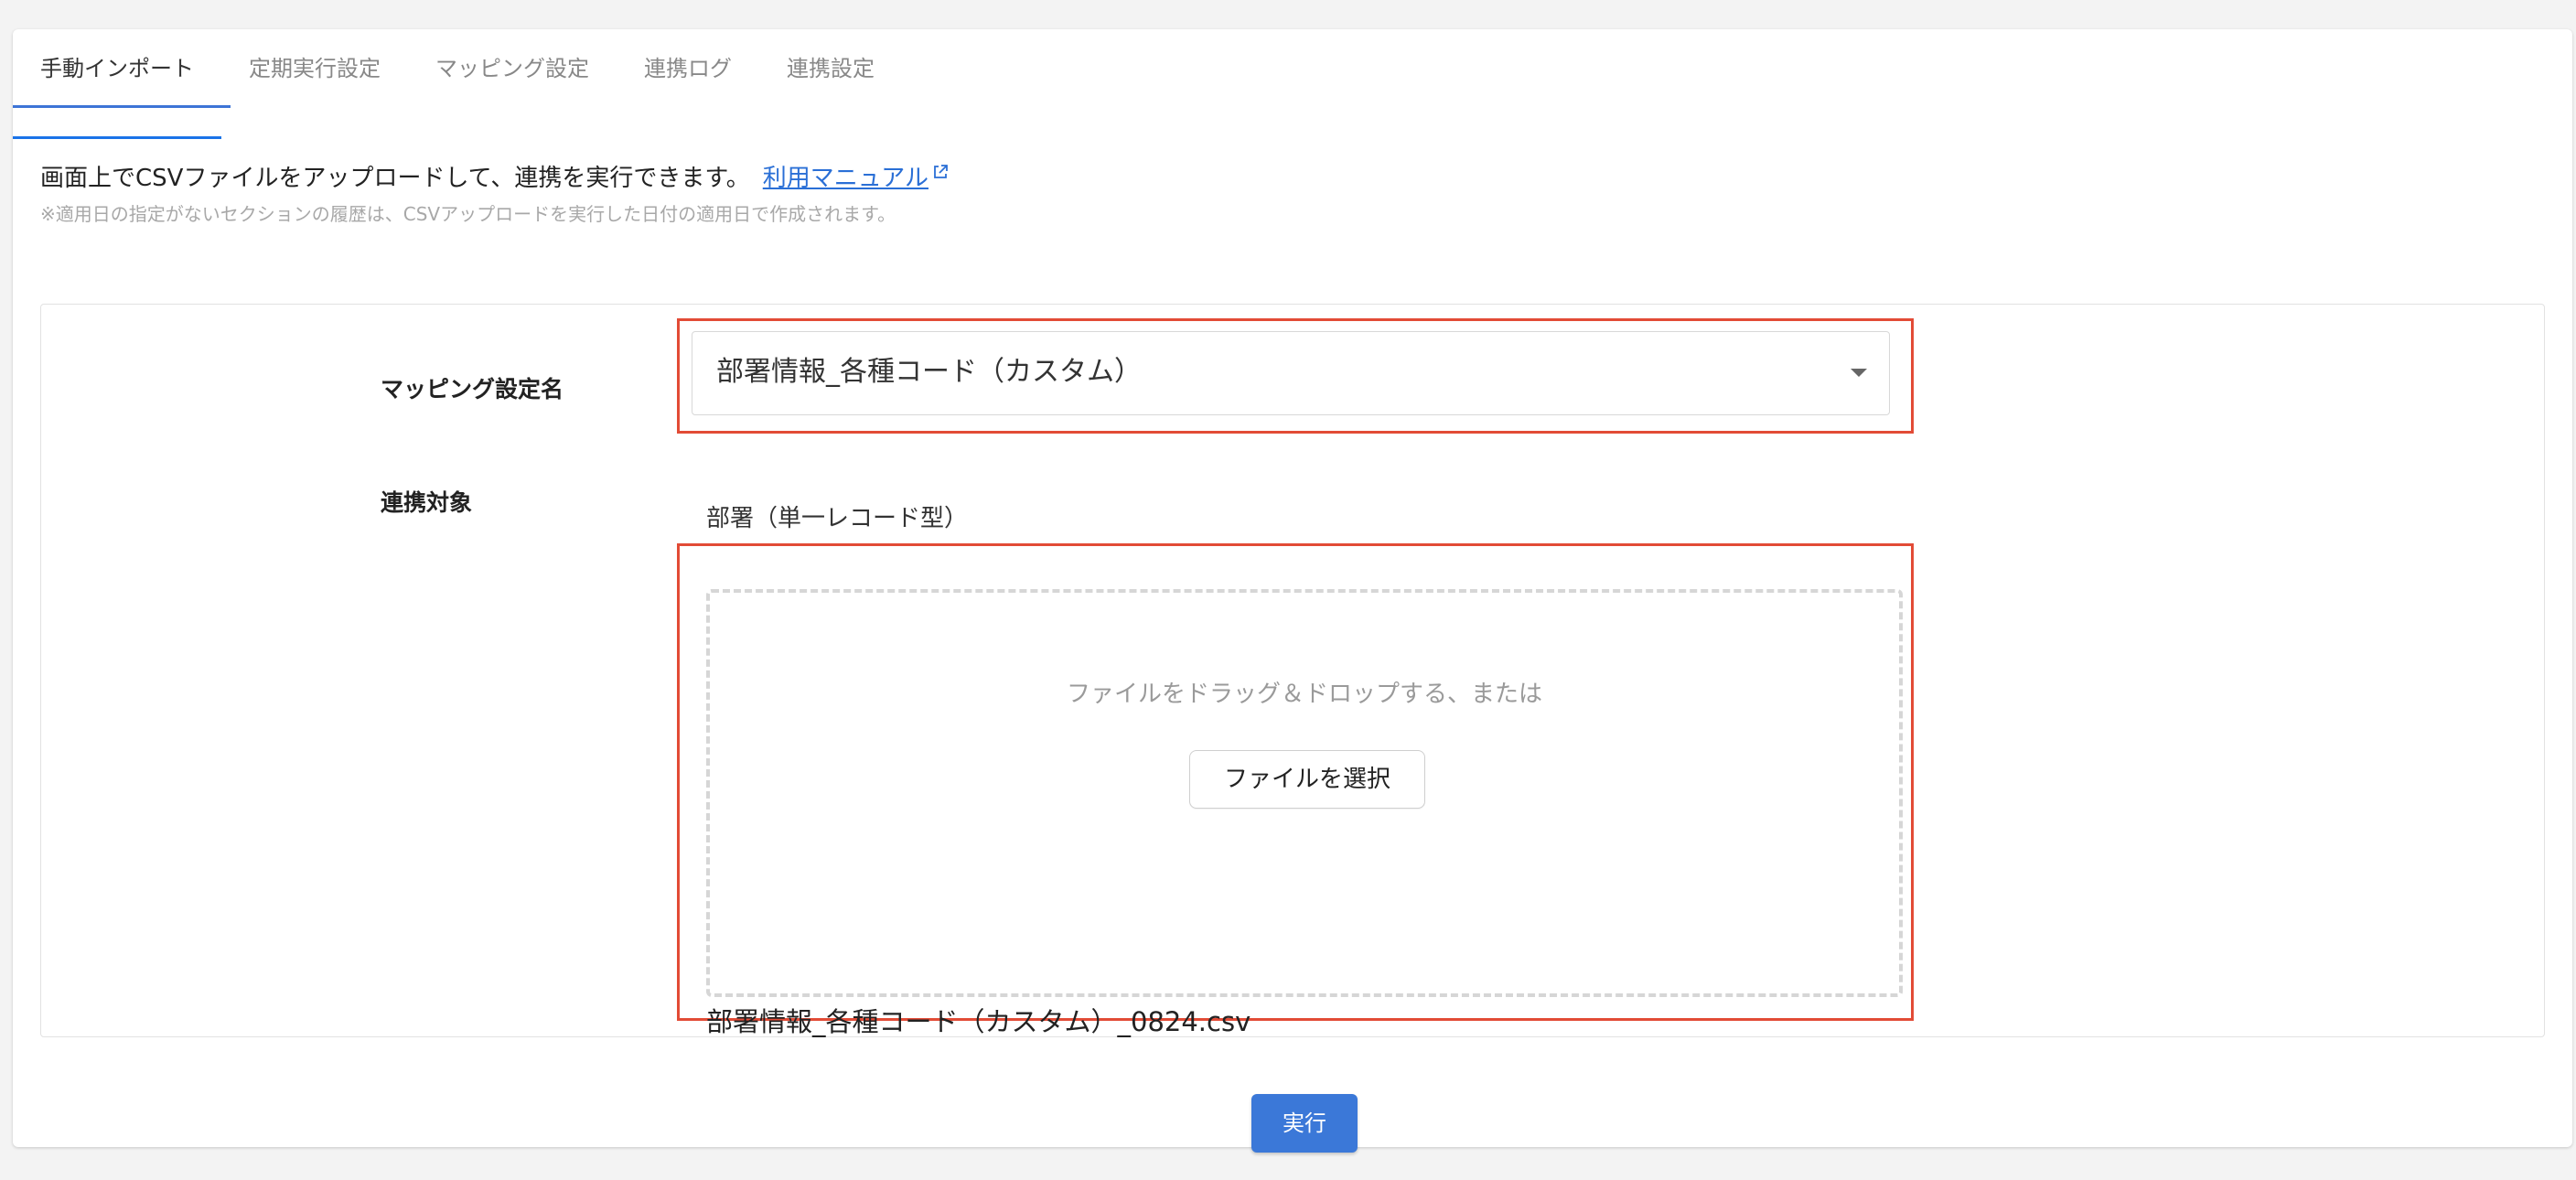 This screenshot has width=2576, height=1180. Describe the element at coordinates (513, 69) in the screenshot. I see `tab-mapping-settings: マッピング設定` at that location.